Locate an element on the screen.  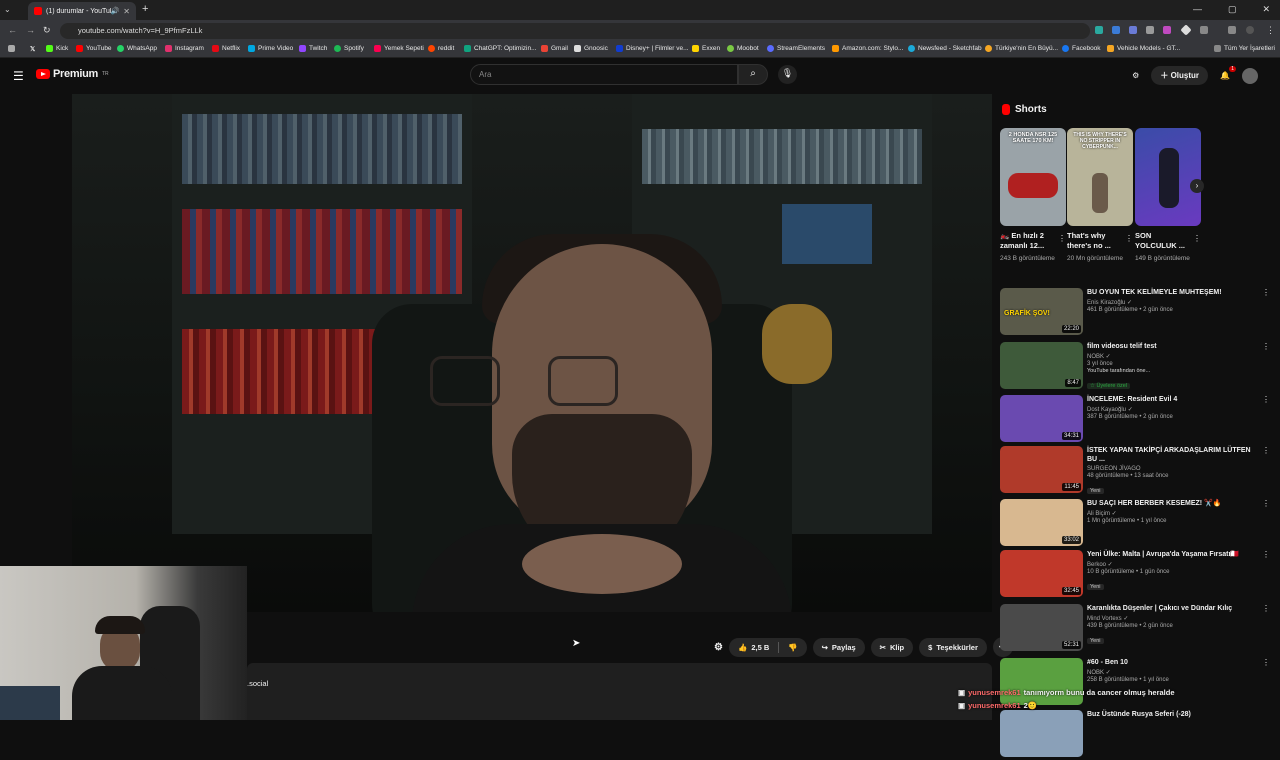
x-bookmark-icon: 𝕏 is located at coordinates (32, 49).